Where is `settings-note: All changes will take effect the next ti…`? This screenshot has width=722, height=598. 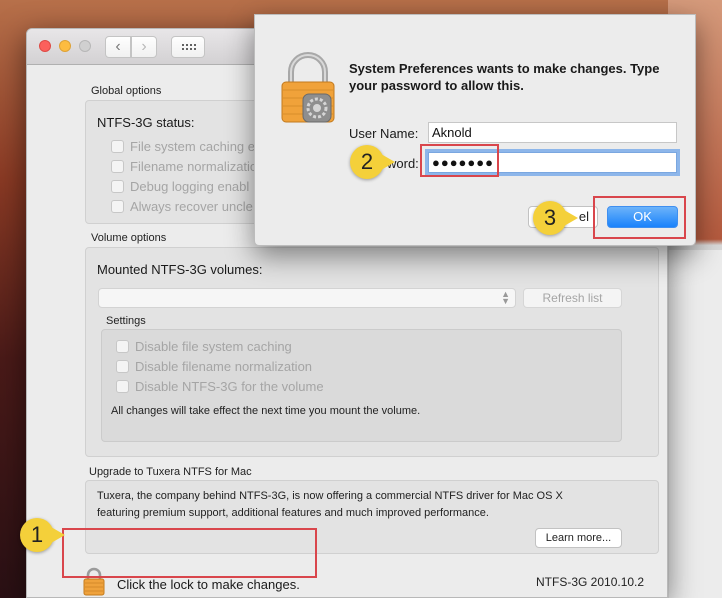
settings-note: All changes will take effect the next ti… is located at coordinates (266, 411).